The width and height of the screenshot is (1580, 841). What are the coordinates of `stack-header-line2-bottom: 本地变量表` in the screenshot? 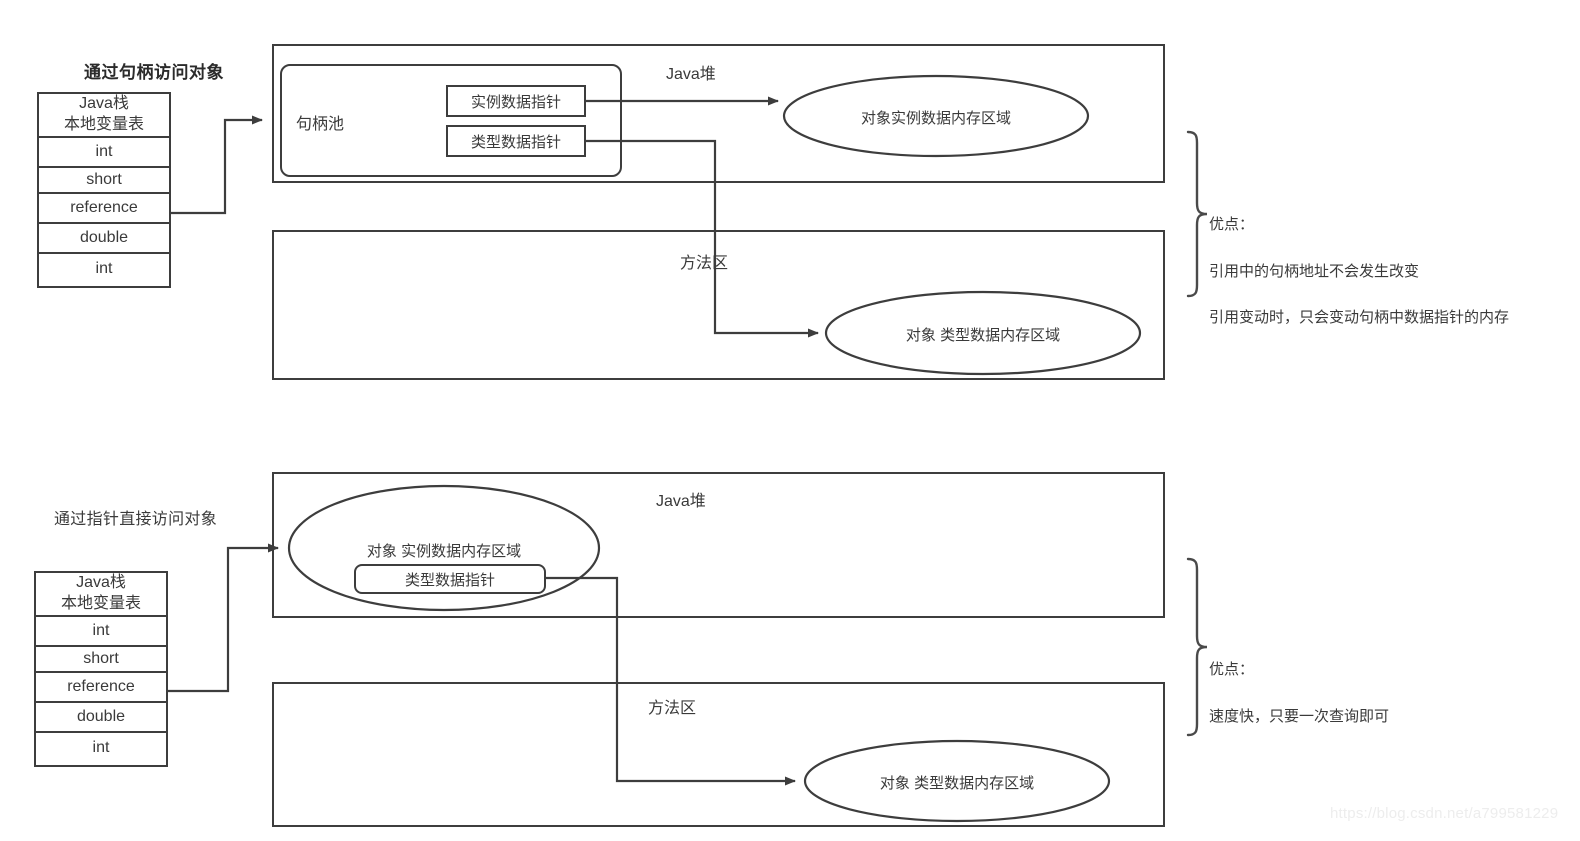 It's located at (100, 603).